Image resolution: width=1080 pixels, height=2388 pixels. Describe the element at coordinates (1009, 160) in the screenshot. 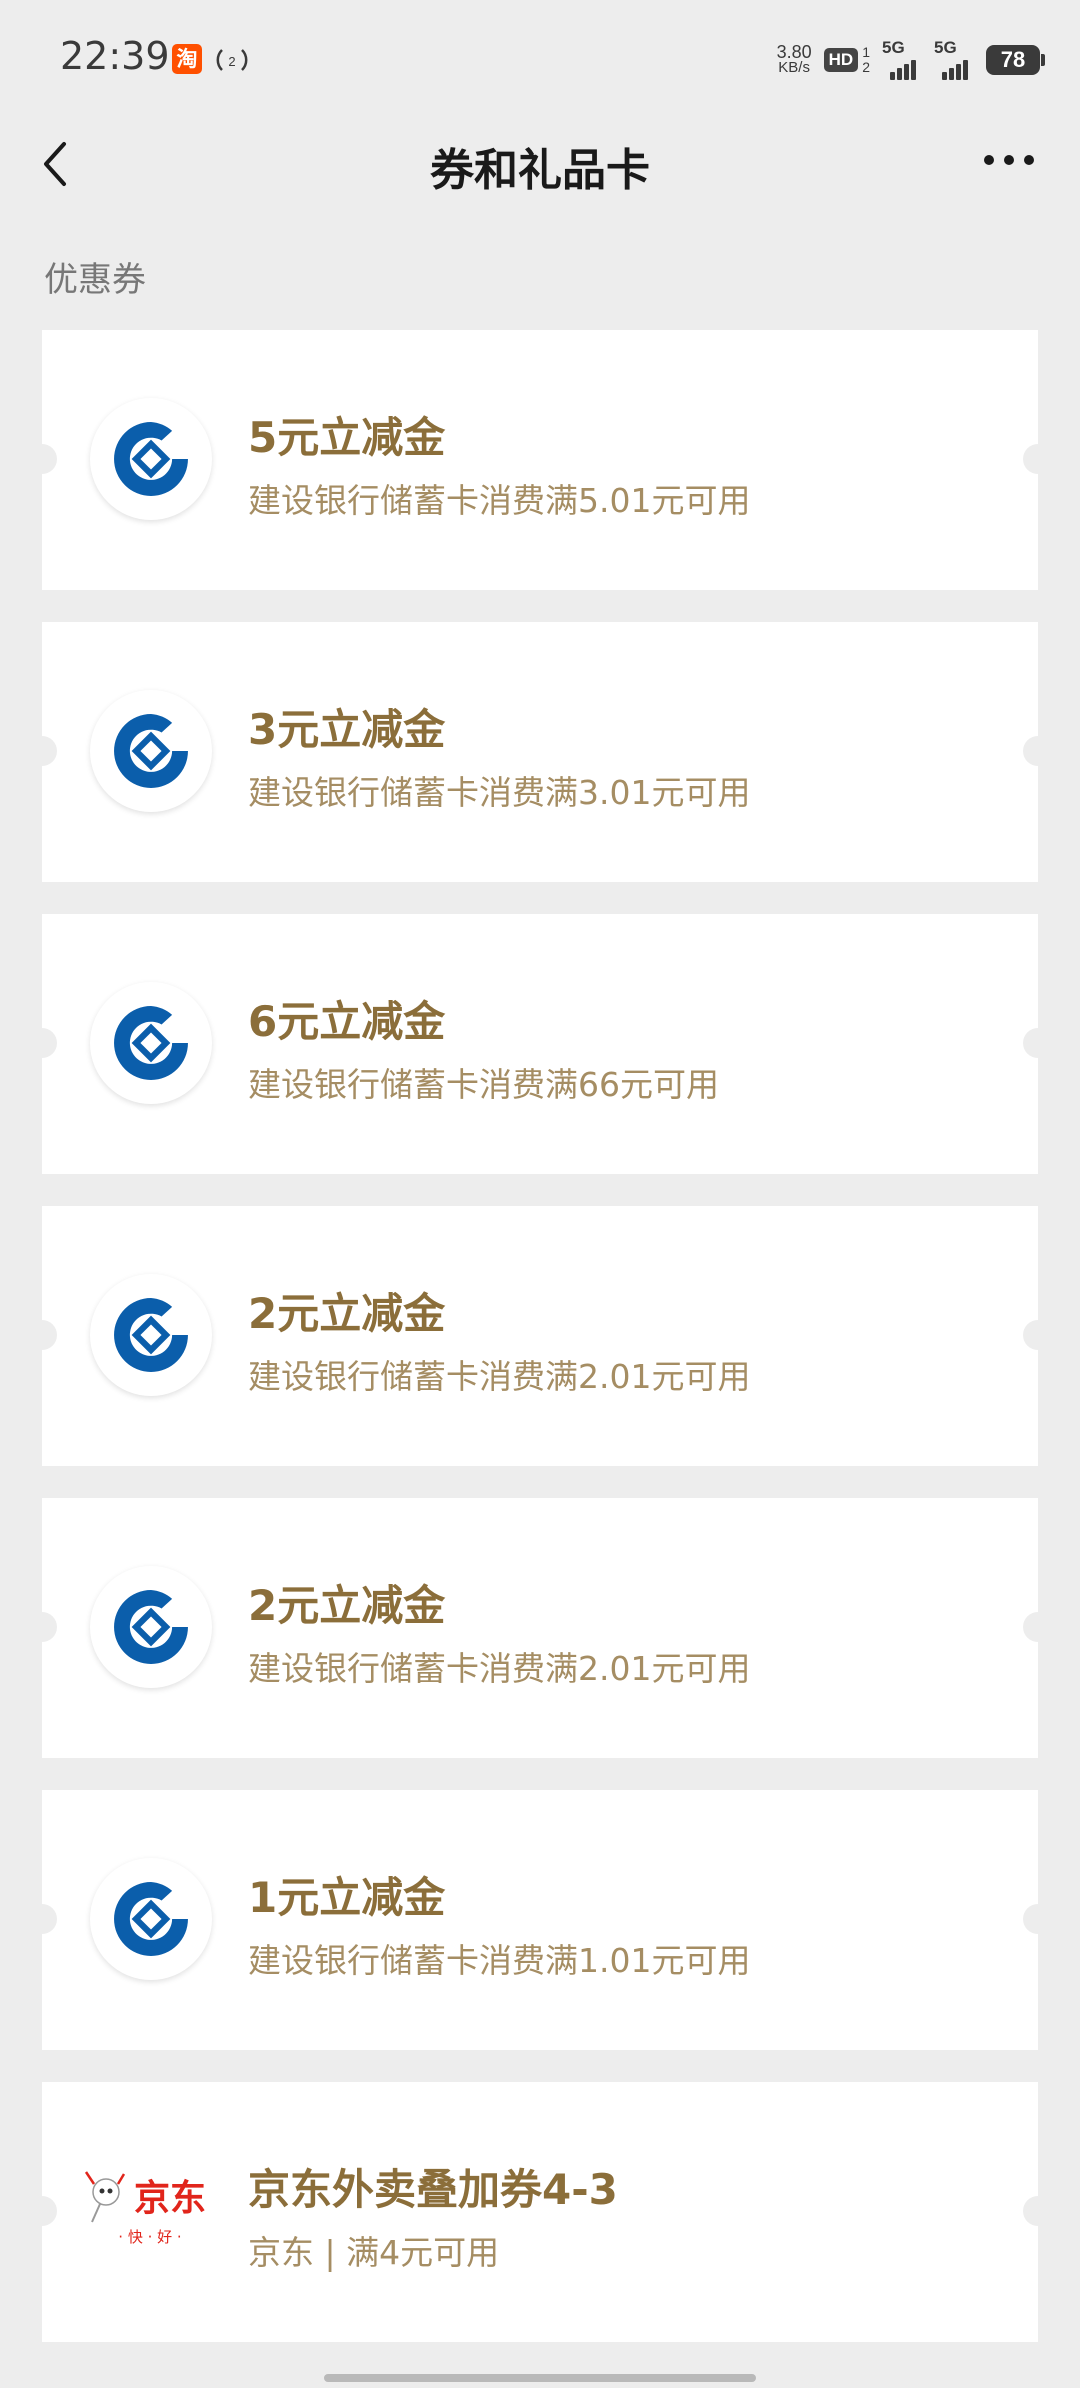

I see `more-options-icon` at that location.